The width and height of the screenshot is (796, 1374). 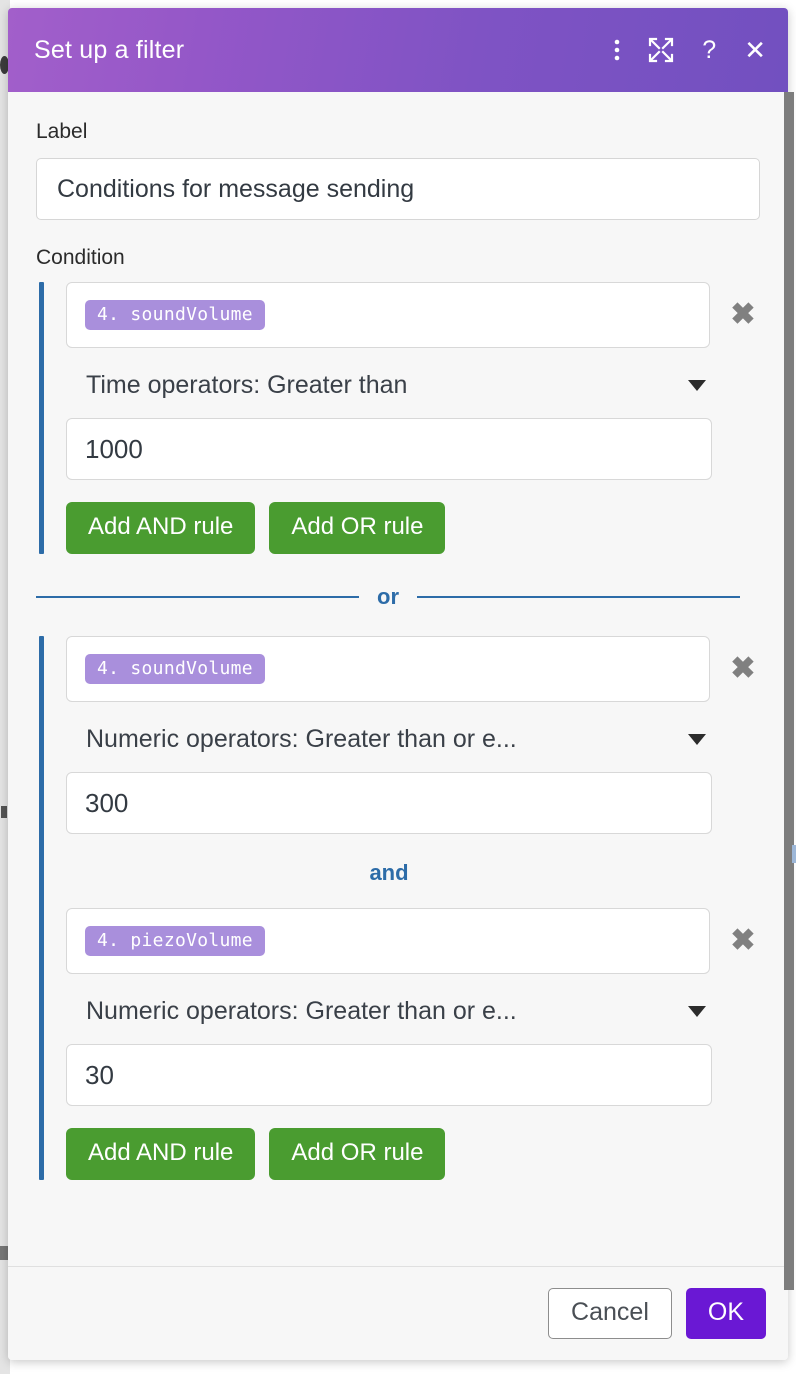 What do you see at coordinates (388, 941) in the screenshot?
I see `variable-field: 4. piezoVolume` at bounding box center [388, 941].